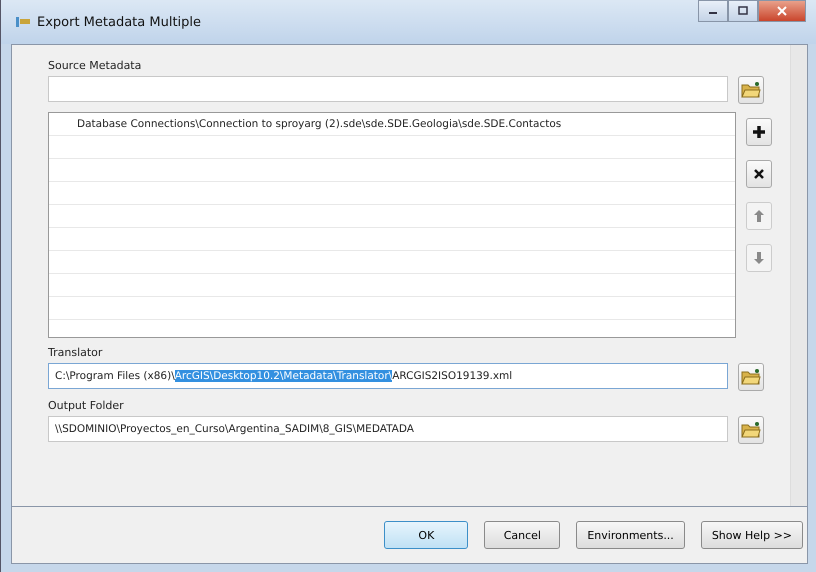 The width and height of the screenshot is (816, 572). I want to click on list-item: Database Connections\Connection to sproyarg (2).sde\sde.SDE.Geologia\sde.SDE.Contactos, so click(392, 124).